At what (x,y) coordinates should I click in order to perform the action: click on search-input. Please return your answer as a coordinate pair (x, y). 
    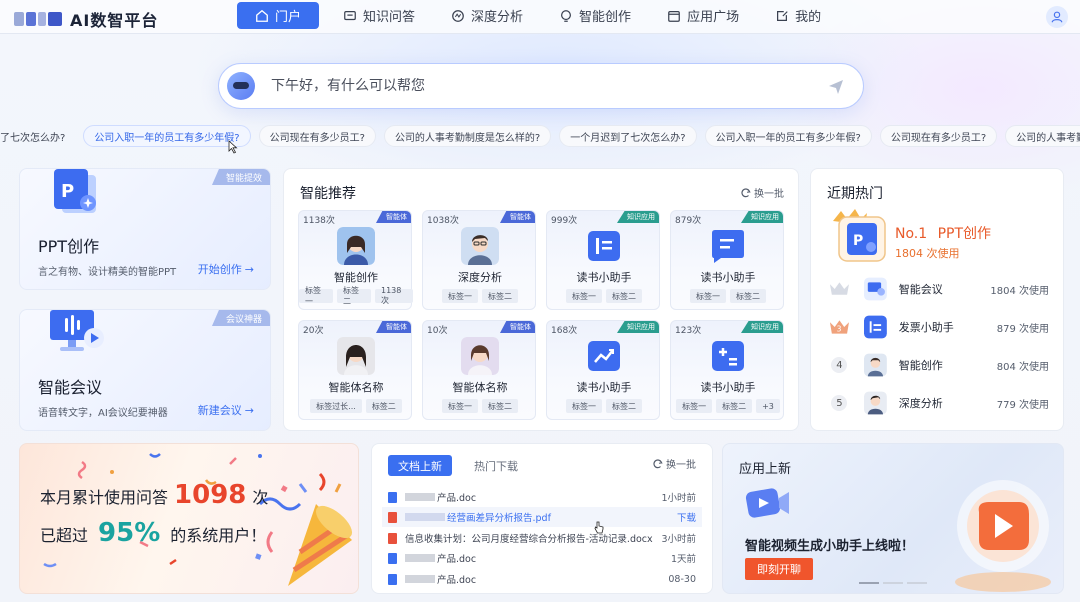
    Looking at the image, I should click on (541, 86).